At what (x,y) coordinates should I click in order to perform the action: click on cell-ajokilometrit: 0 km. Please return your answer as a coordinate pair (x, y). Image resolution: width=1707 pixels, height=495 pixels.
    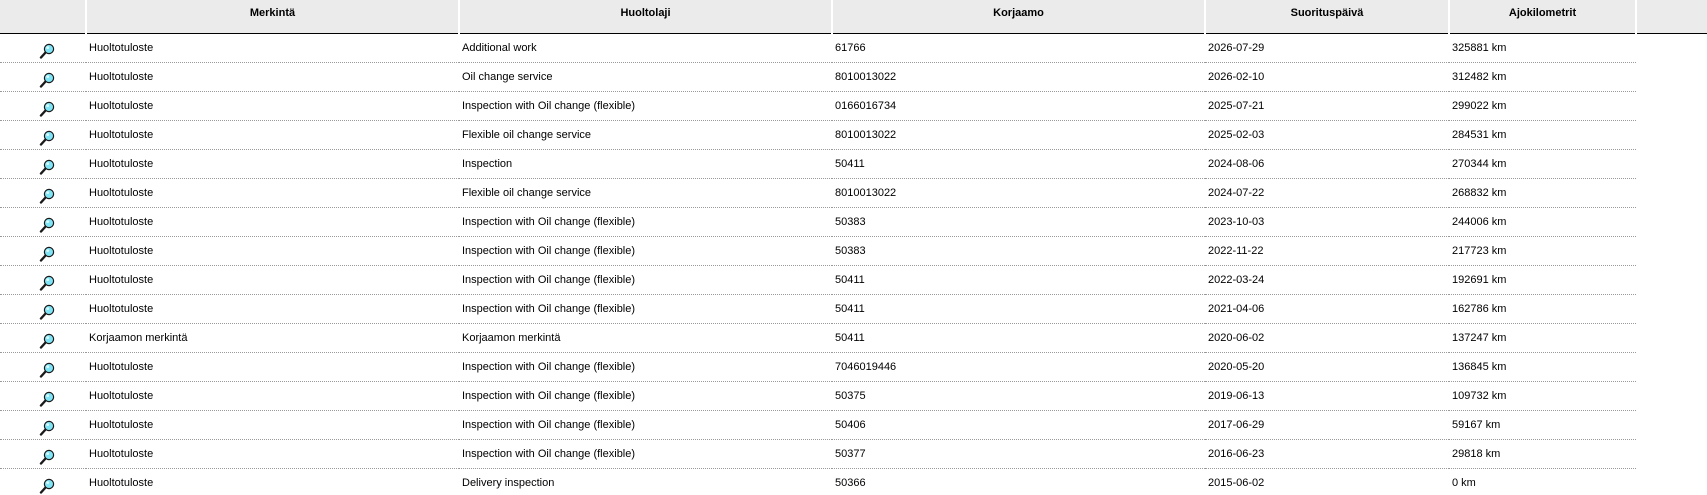
    Looking at the image, I should click on (1542, 481).